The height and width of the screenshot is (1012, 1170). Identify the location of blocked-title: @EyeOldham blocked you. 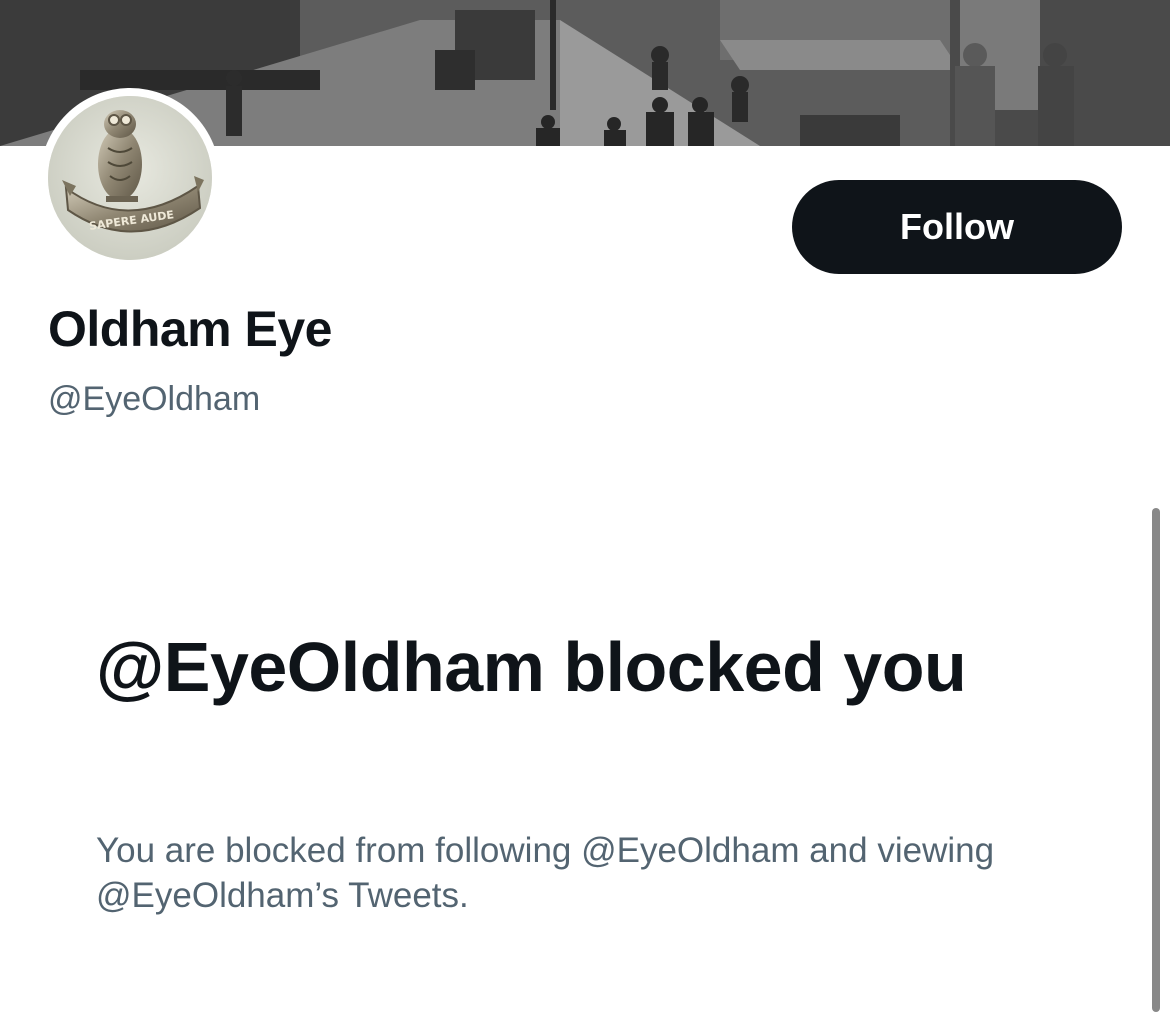
(531, 667).